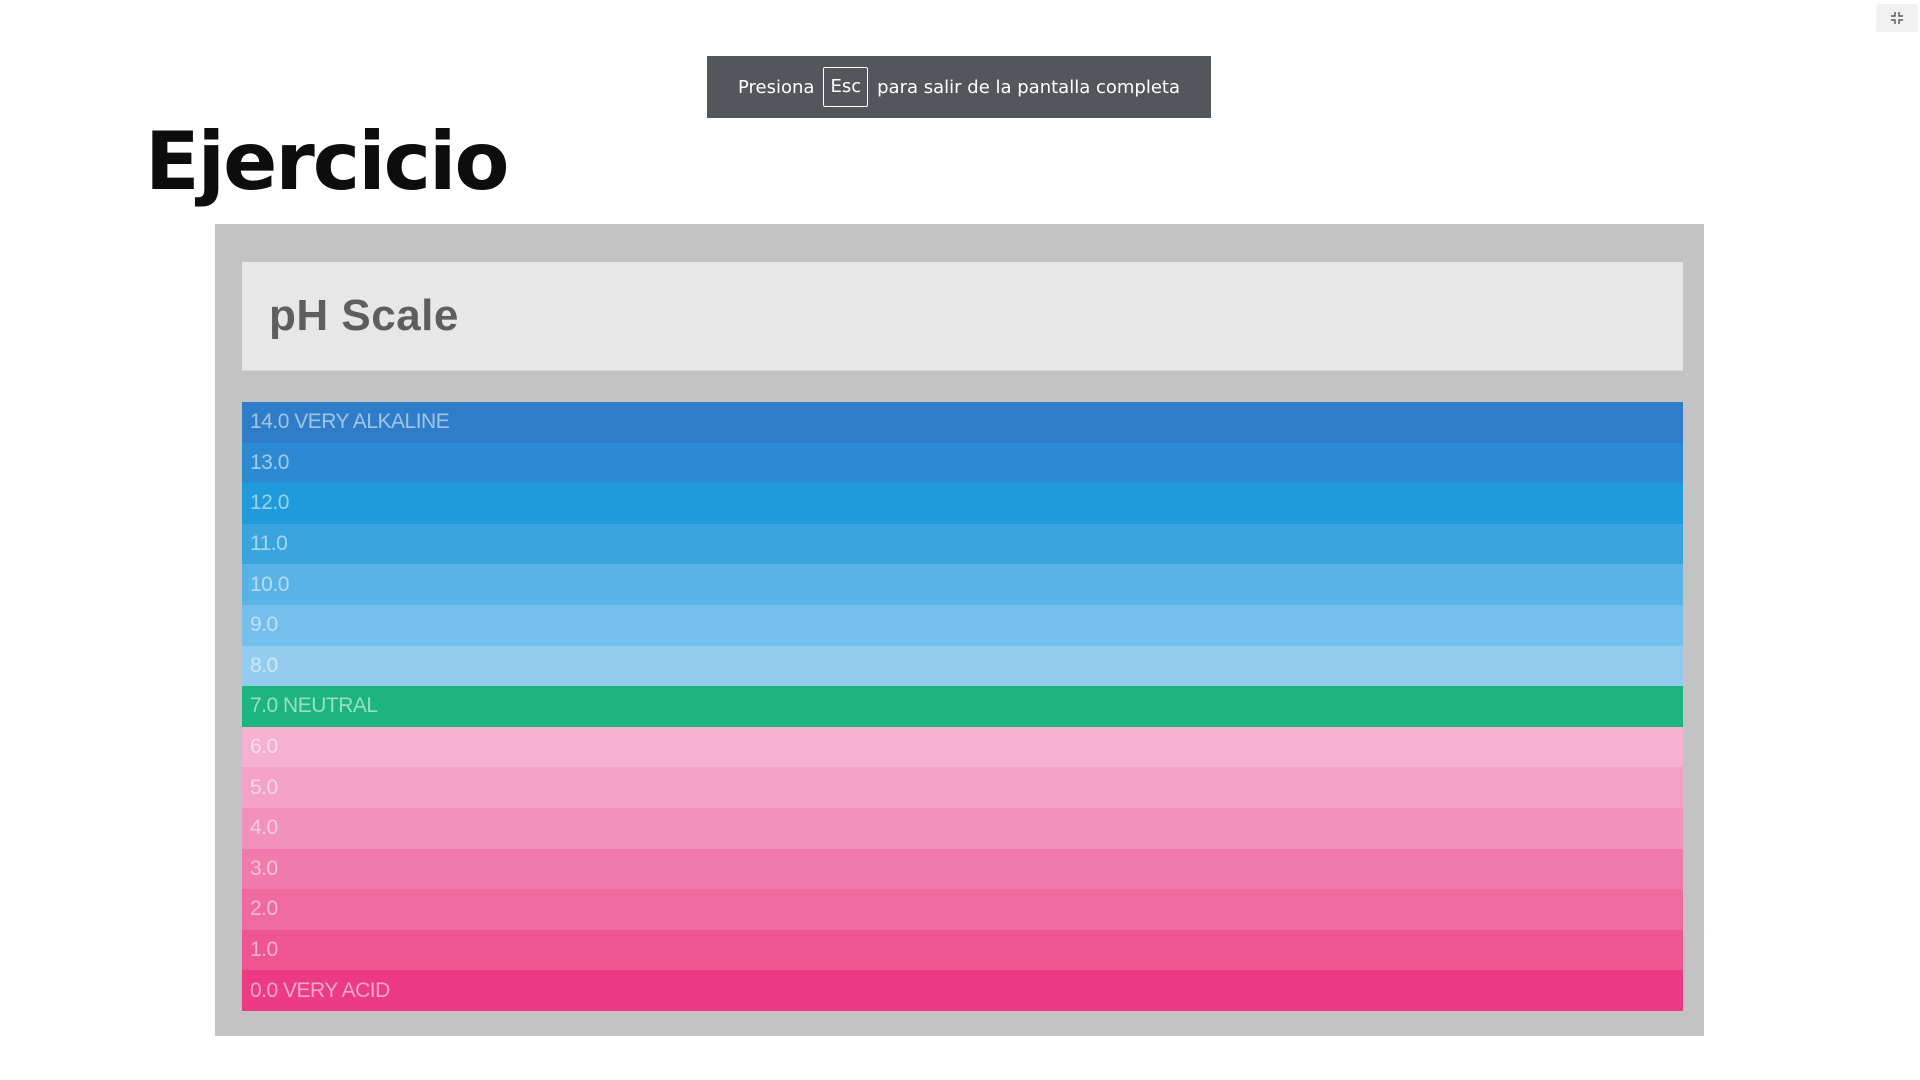  I want to click on ph-band-label: 3.0, so click(264, 868).